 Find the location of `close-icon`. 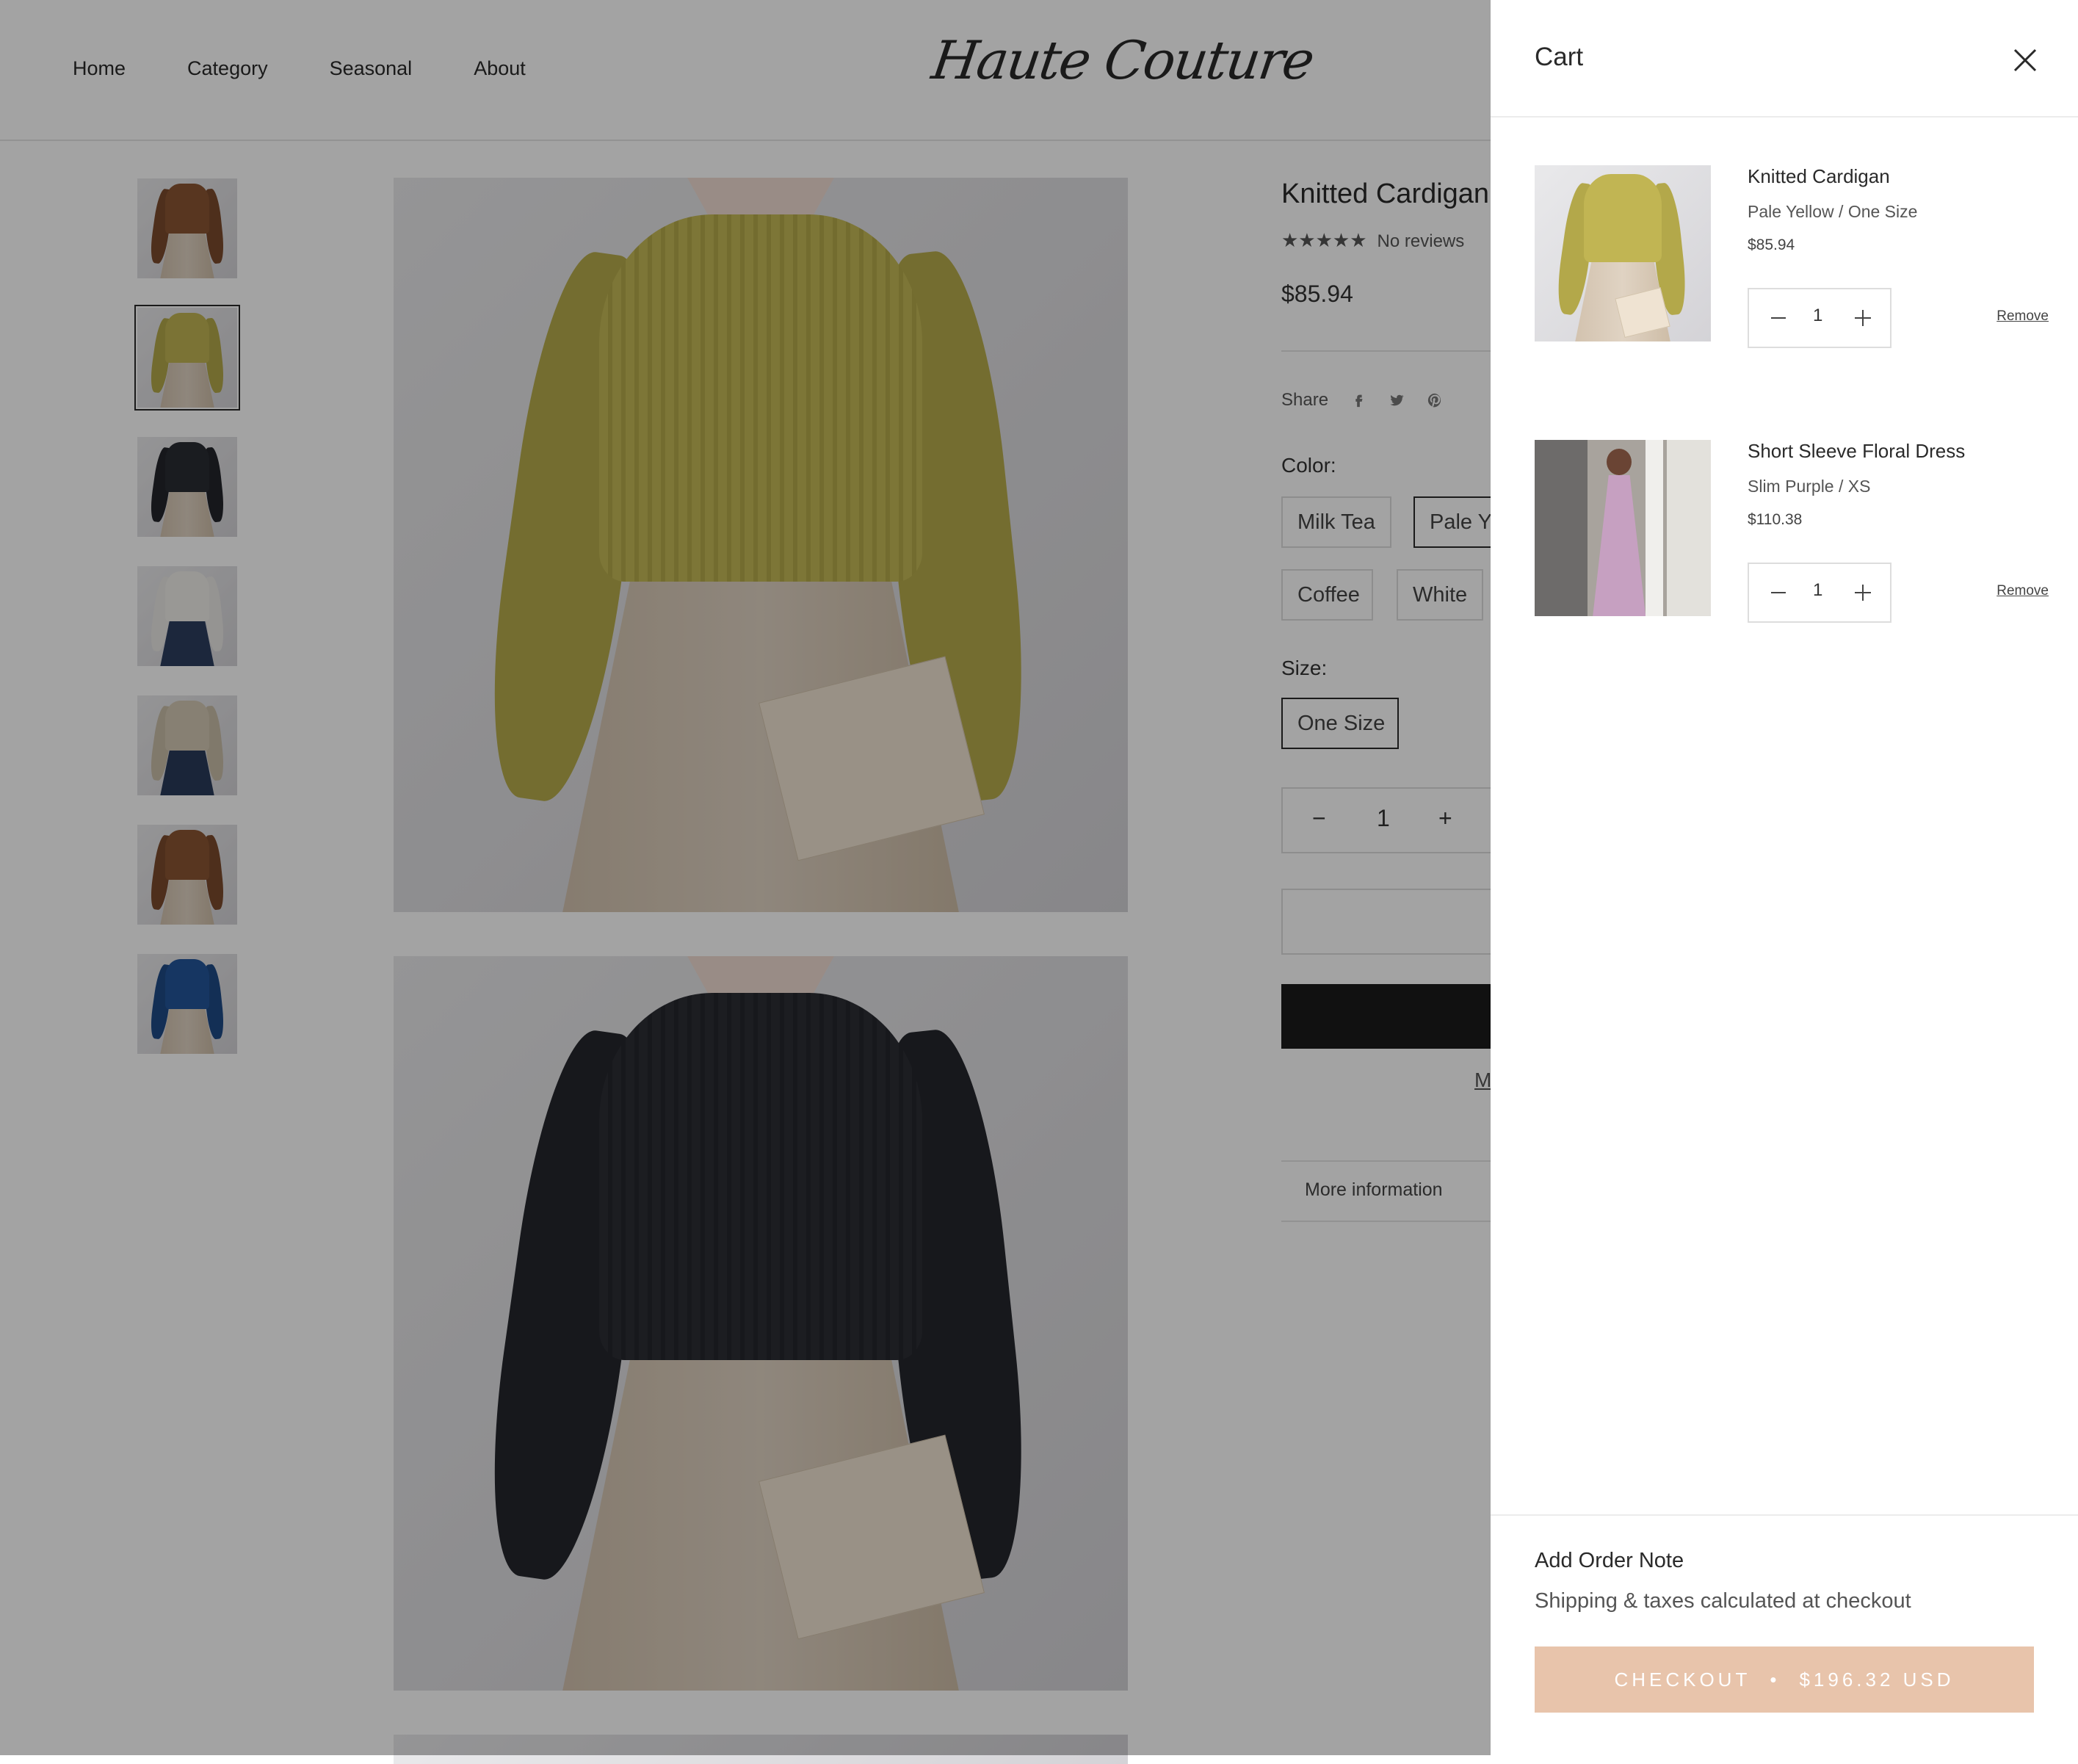

close-icon is located at coordinates (2025, 60).